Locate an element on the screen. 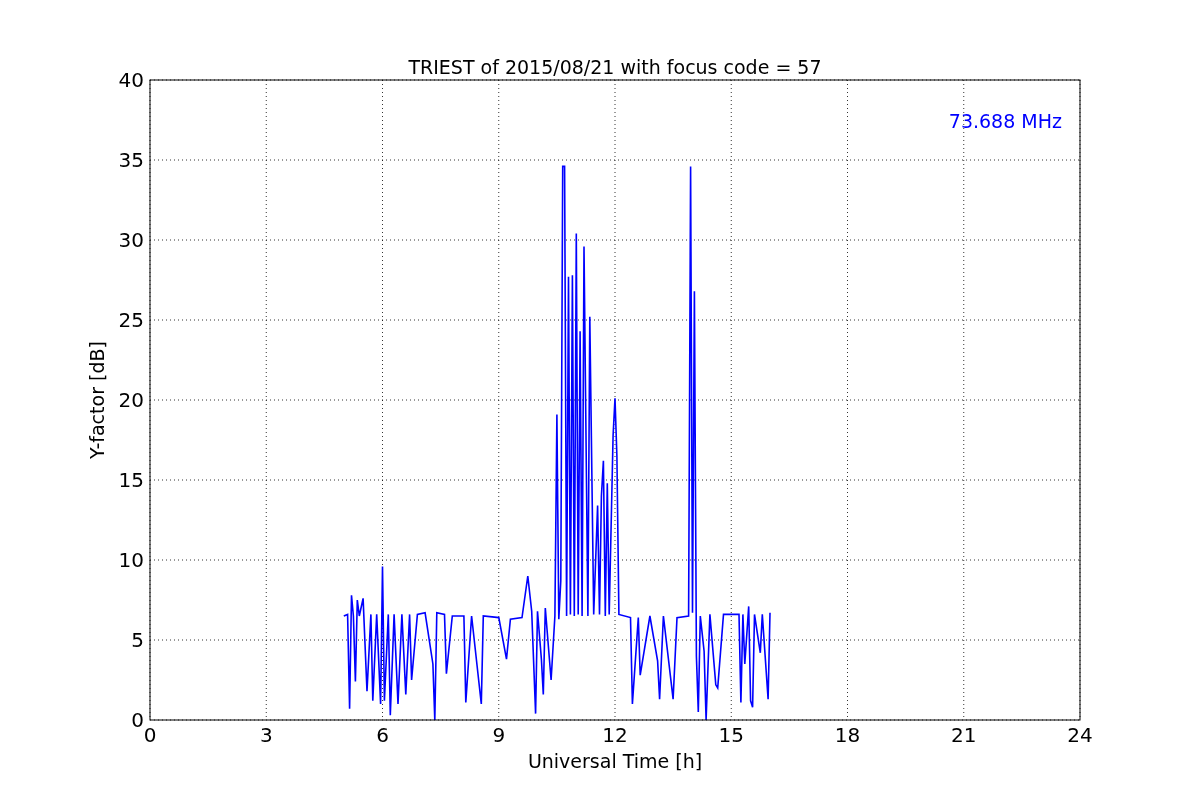 The width and height of the screenshot is (1200, 800). y-axis-label: Y-factor [dB] is located at coordinates (97, 400).